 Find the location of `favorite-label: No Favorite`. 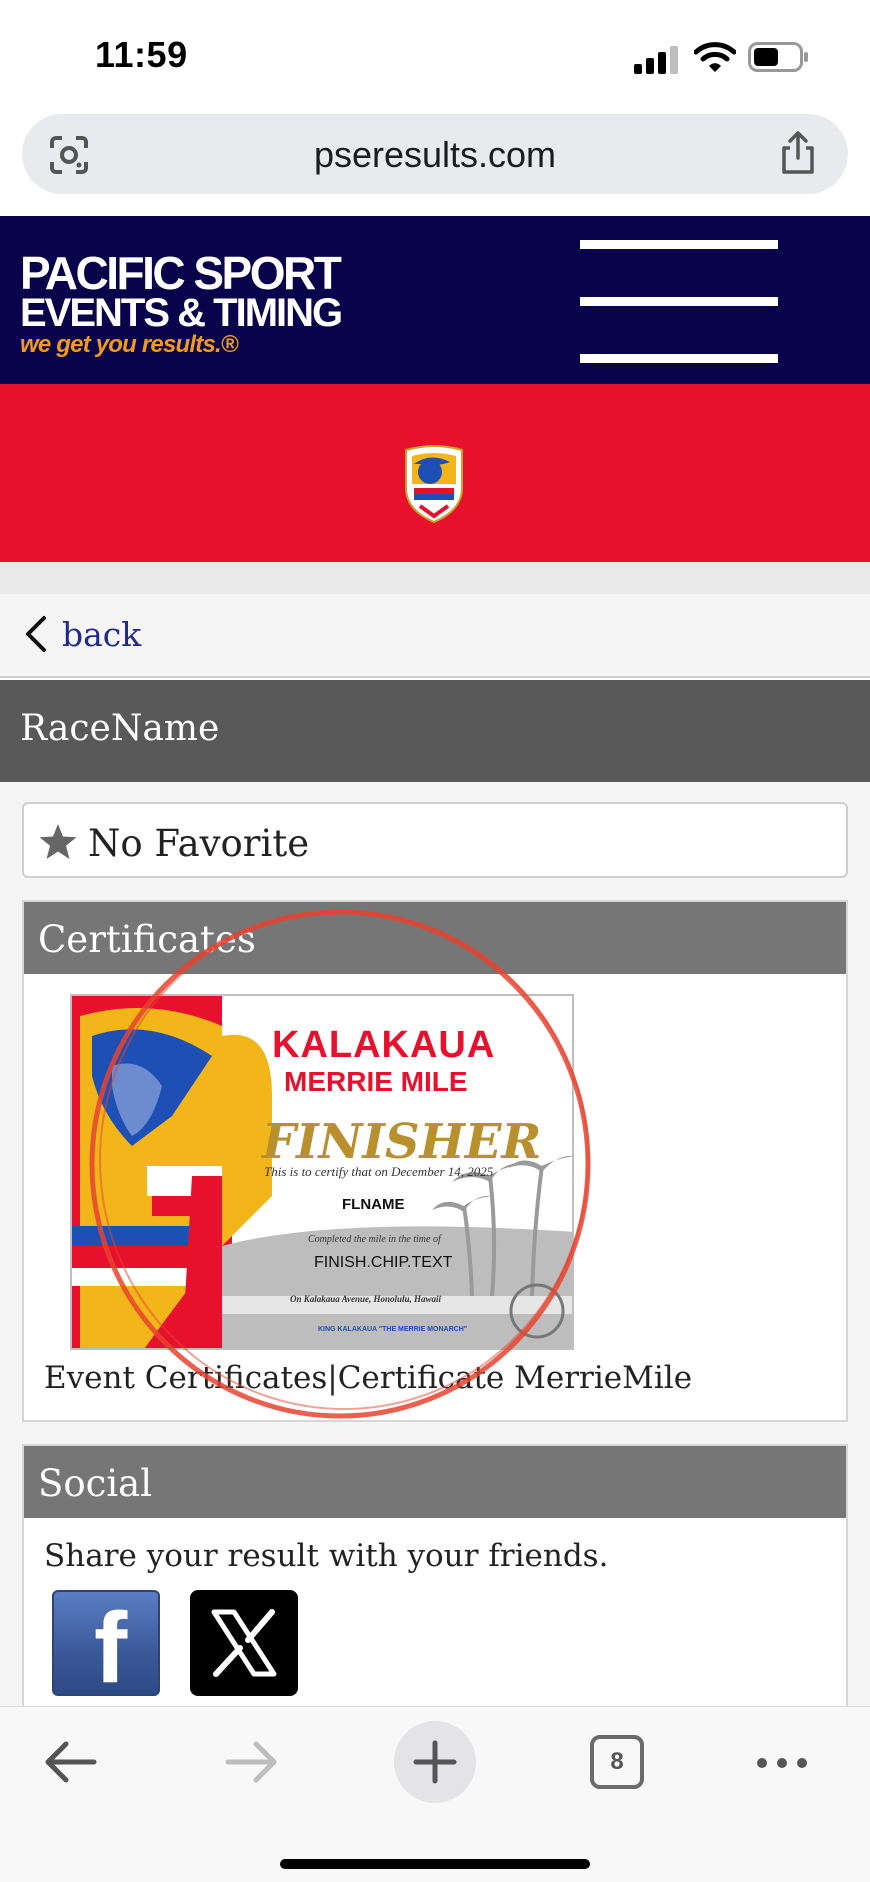

favorite-label: No Favorite is located at coordinates (199, 843).